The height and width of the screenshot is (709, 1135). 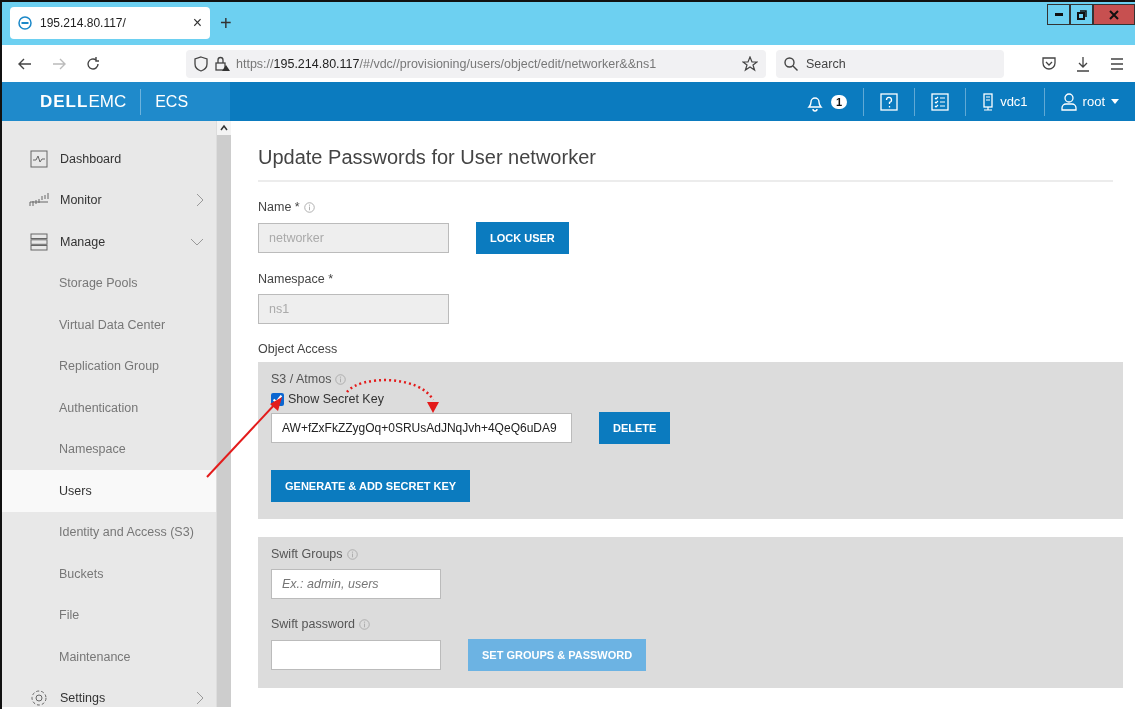 I want to click on logo-dell: DELL, so click(x=64, y=101).